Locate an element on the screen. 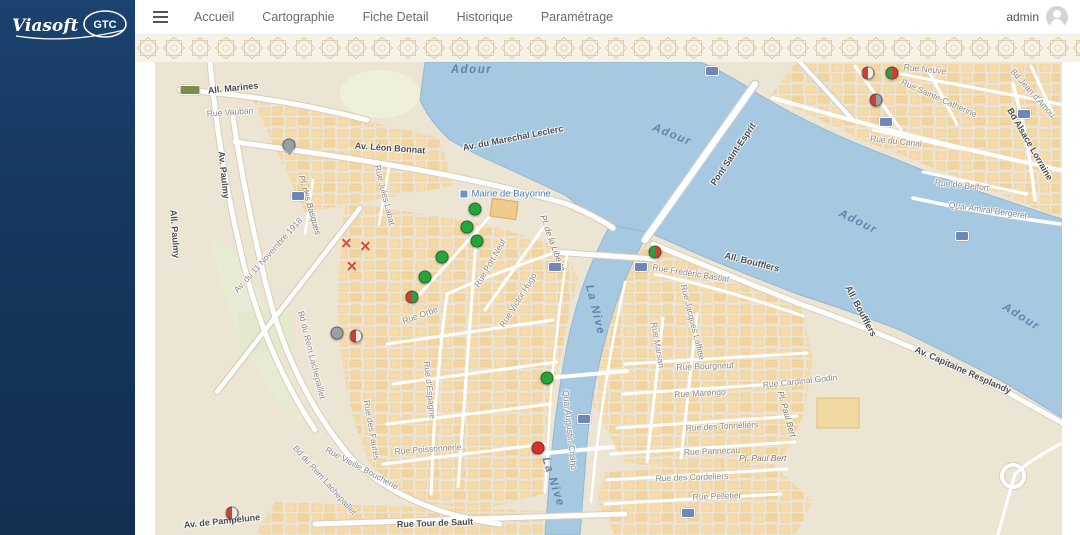  nav-parametrage: Paramétrage is located at coordinates (577, 17).